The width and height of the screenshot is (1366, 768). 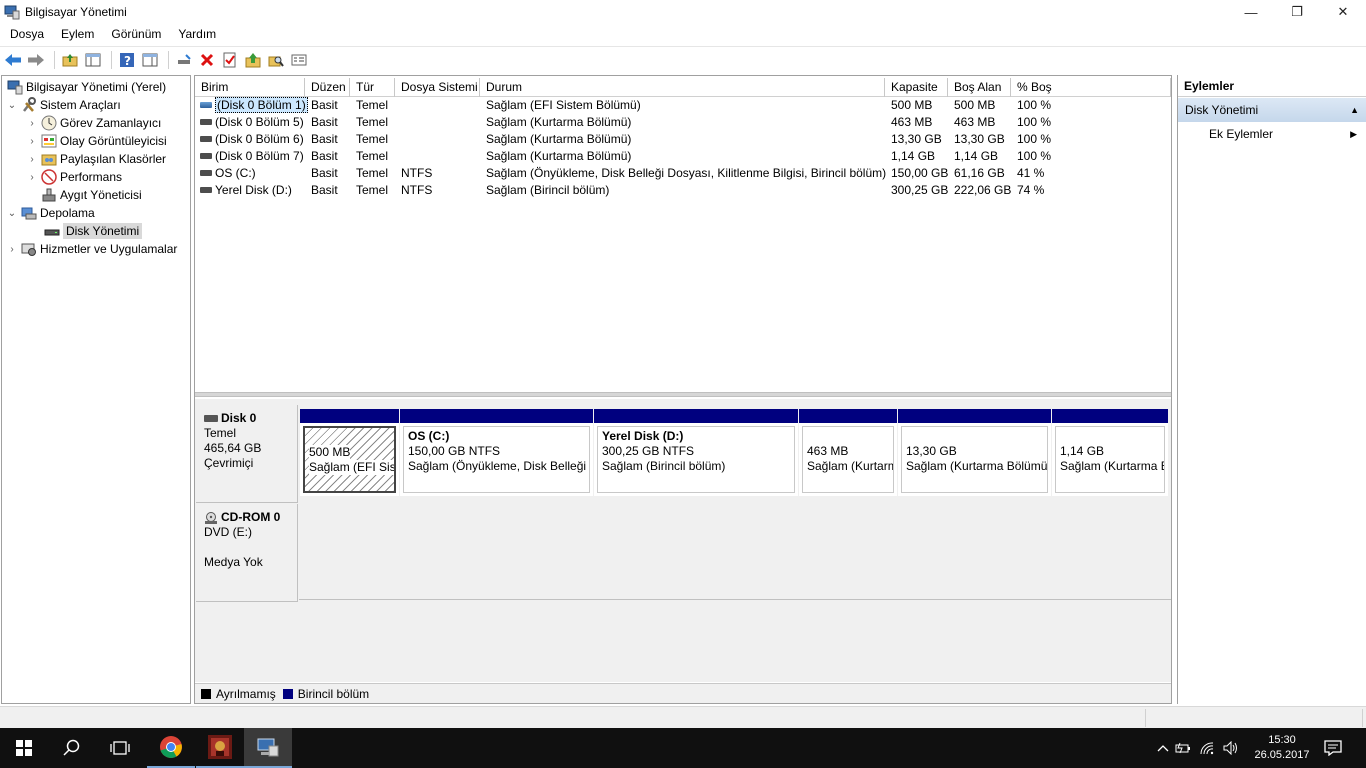 What do you see at coordinates (120, 748) in the screenshot?
I see `task-view-button` at bounding box center [120, 748].